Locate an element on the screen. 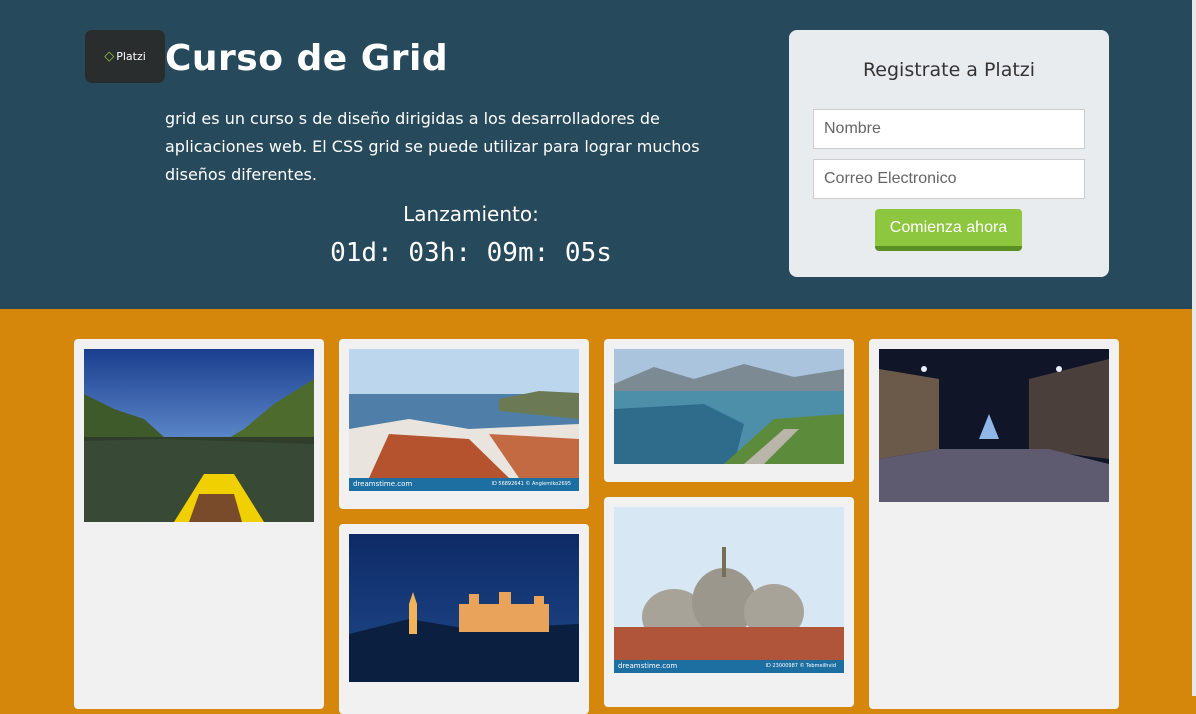  venice-domes-image: dreamstime.com ID 23000987 © Tebmeilhvid is located at coordinates (729, 590).